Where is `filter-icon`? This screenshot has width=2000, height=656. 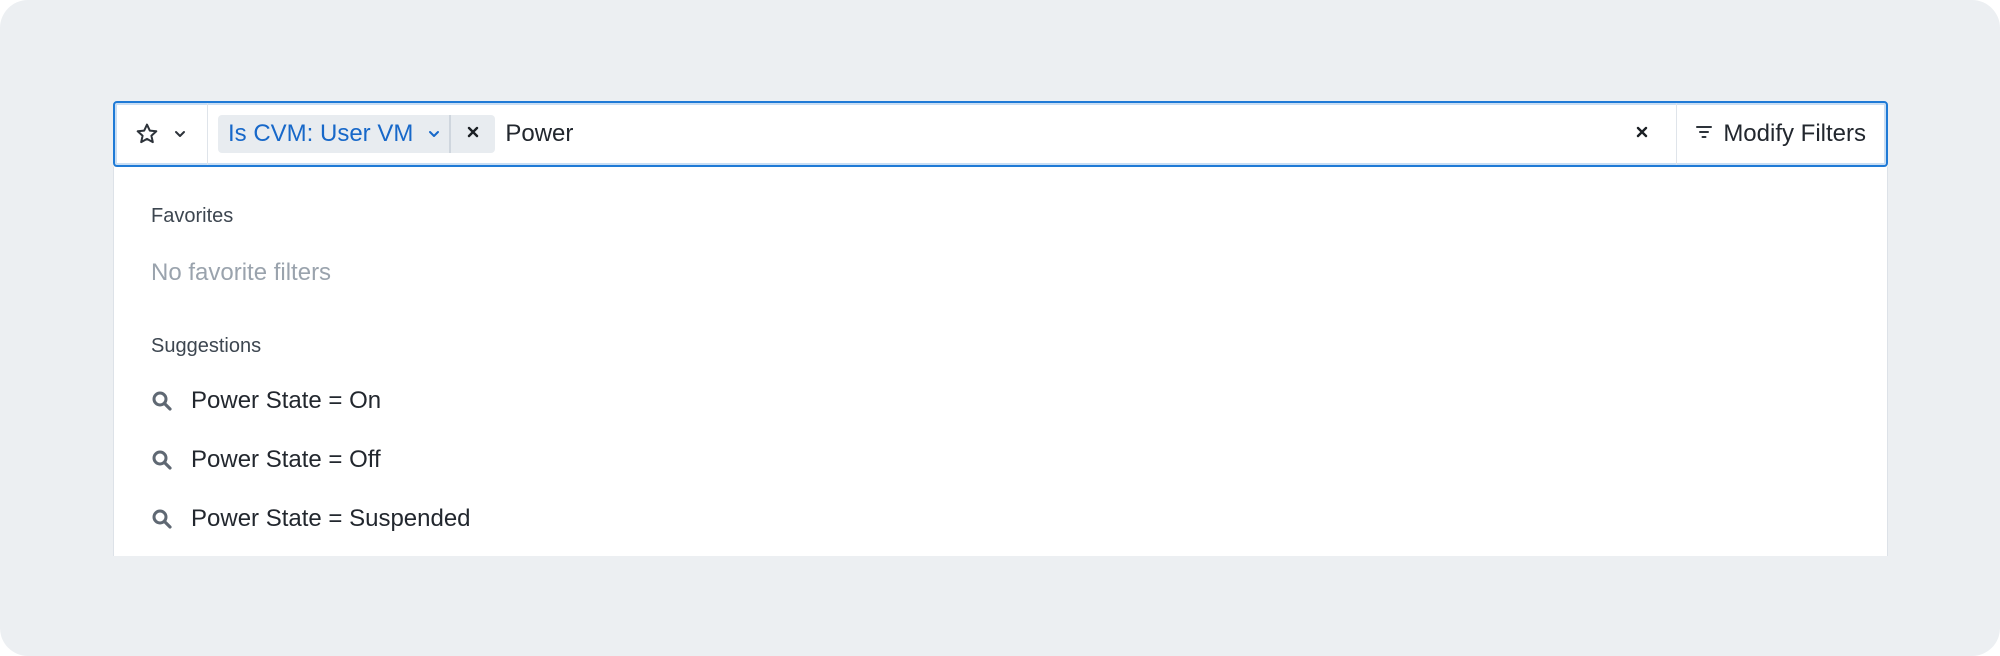
filter-icon is located at coordinates (1704, 134).